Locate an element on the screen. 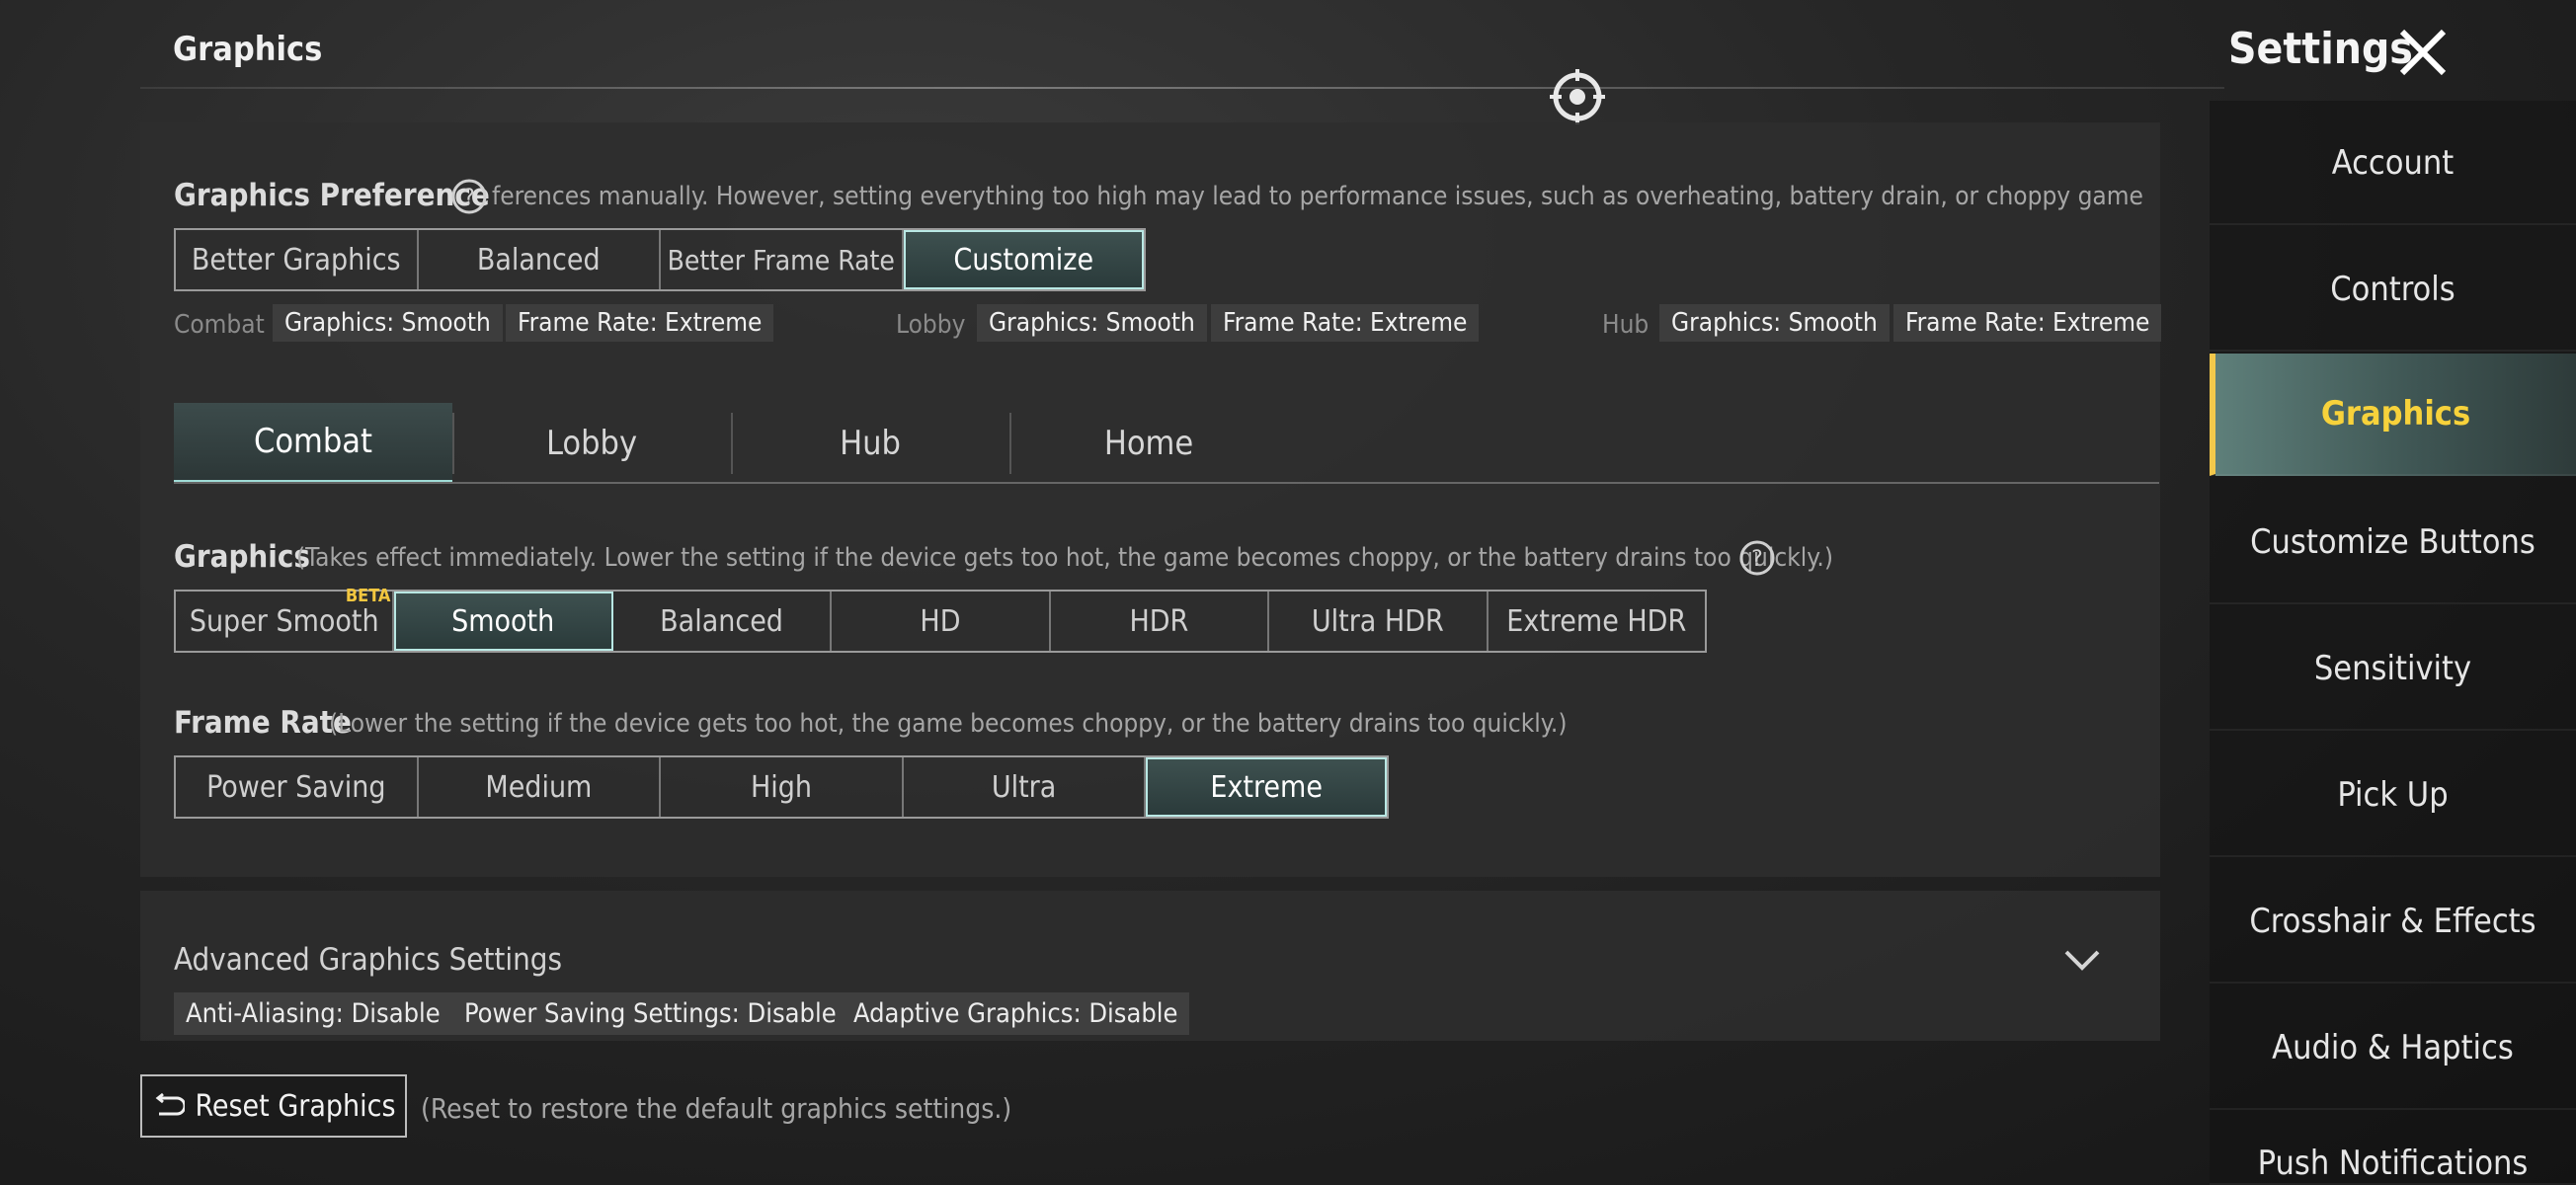 Image resolution: width=2576 pixels, height=1185 pixels. sidebar-item-graphics: Graphics is located at coordinates (2393, 415).